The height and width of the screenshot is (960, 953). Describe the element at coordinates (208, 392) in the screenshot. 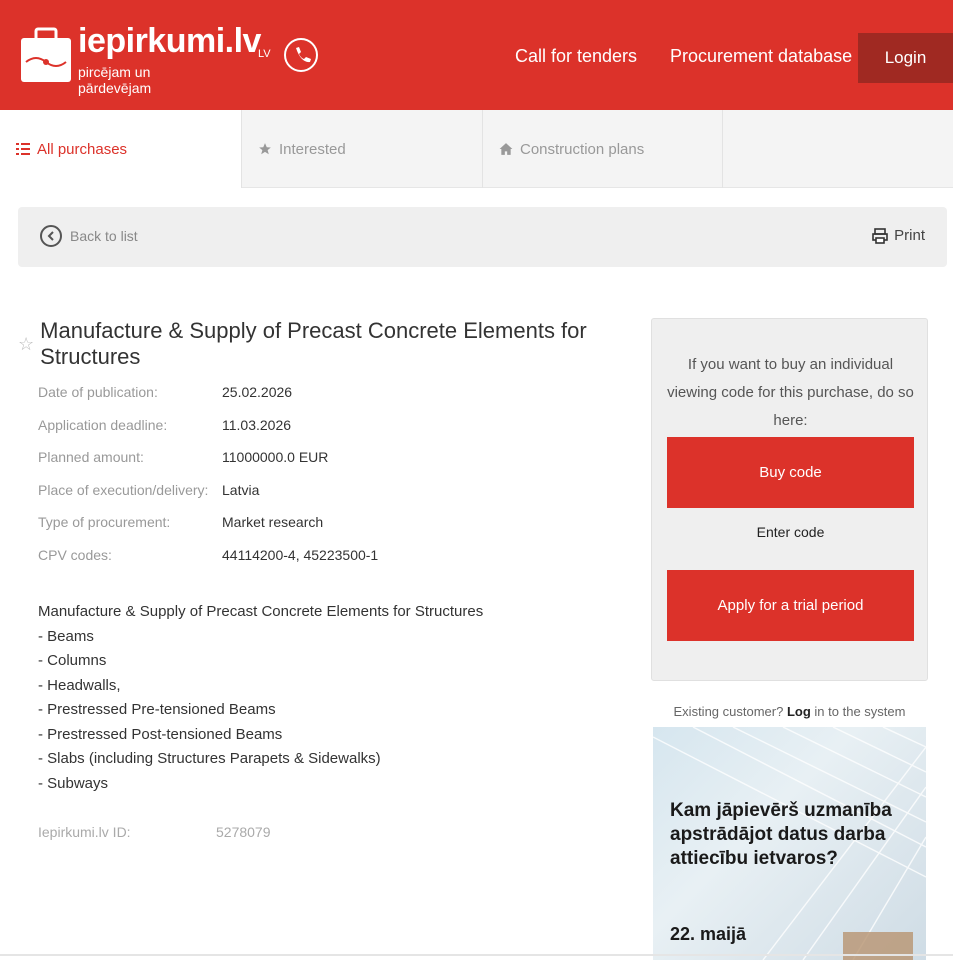

I see `detail-row: Date of publication: 25.02.2026` at that location.